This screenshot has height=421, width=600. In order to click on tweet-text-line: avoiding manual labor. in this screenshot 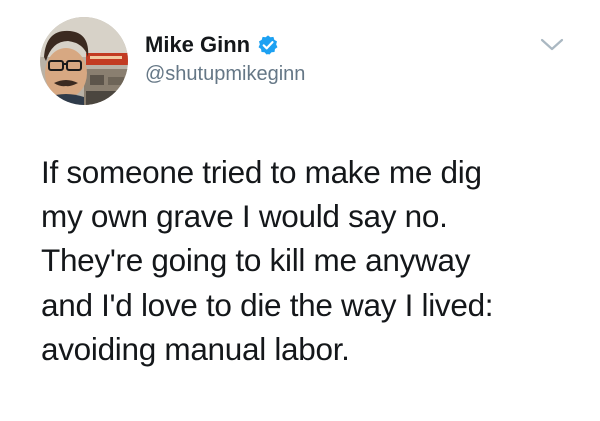, I will do `click(195, 348)`.